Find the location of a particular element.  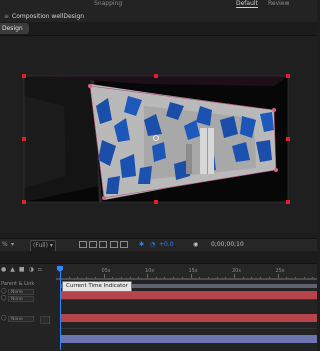

frame-blend-icon: ■ is located at coordinates (22, 269).